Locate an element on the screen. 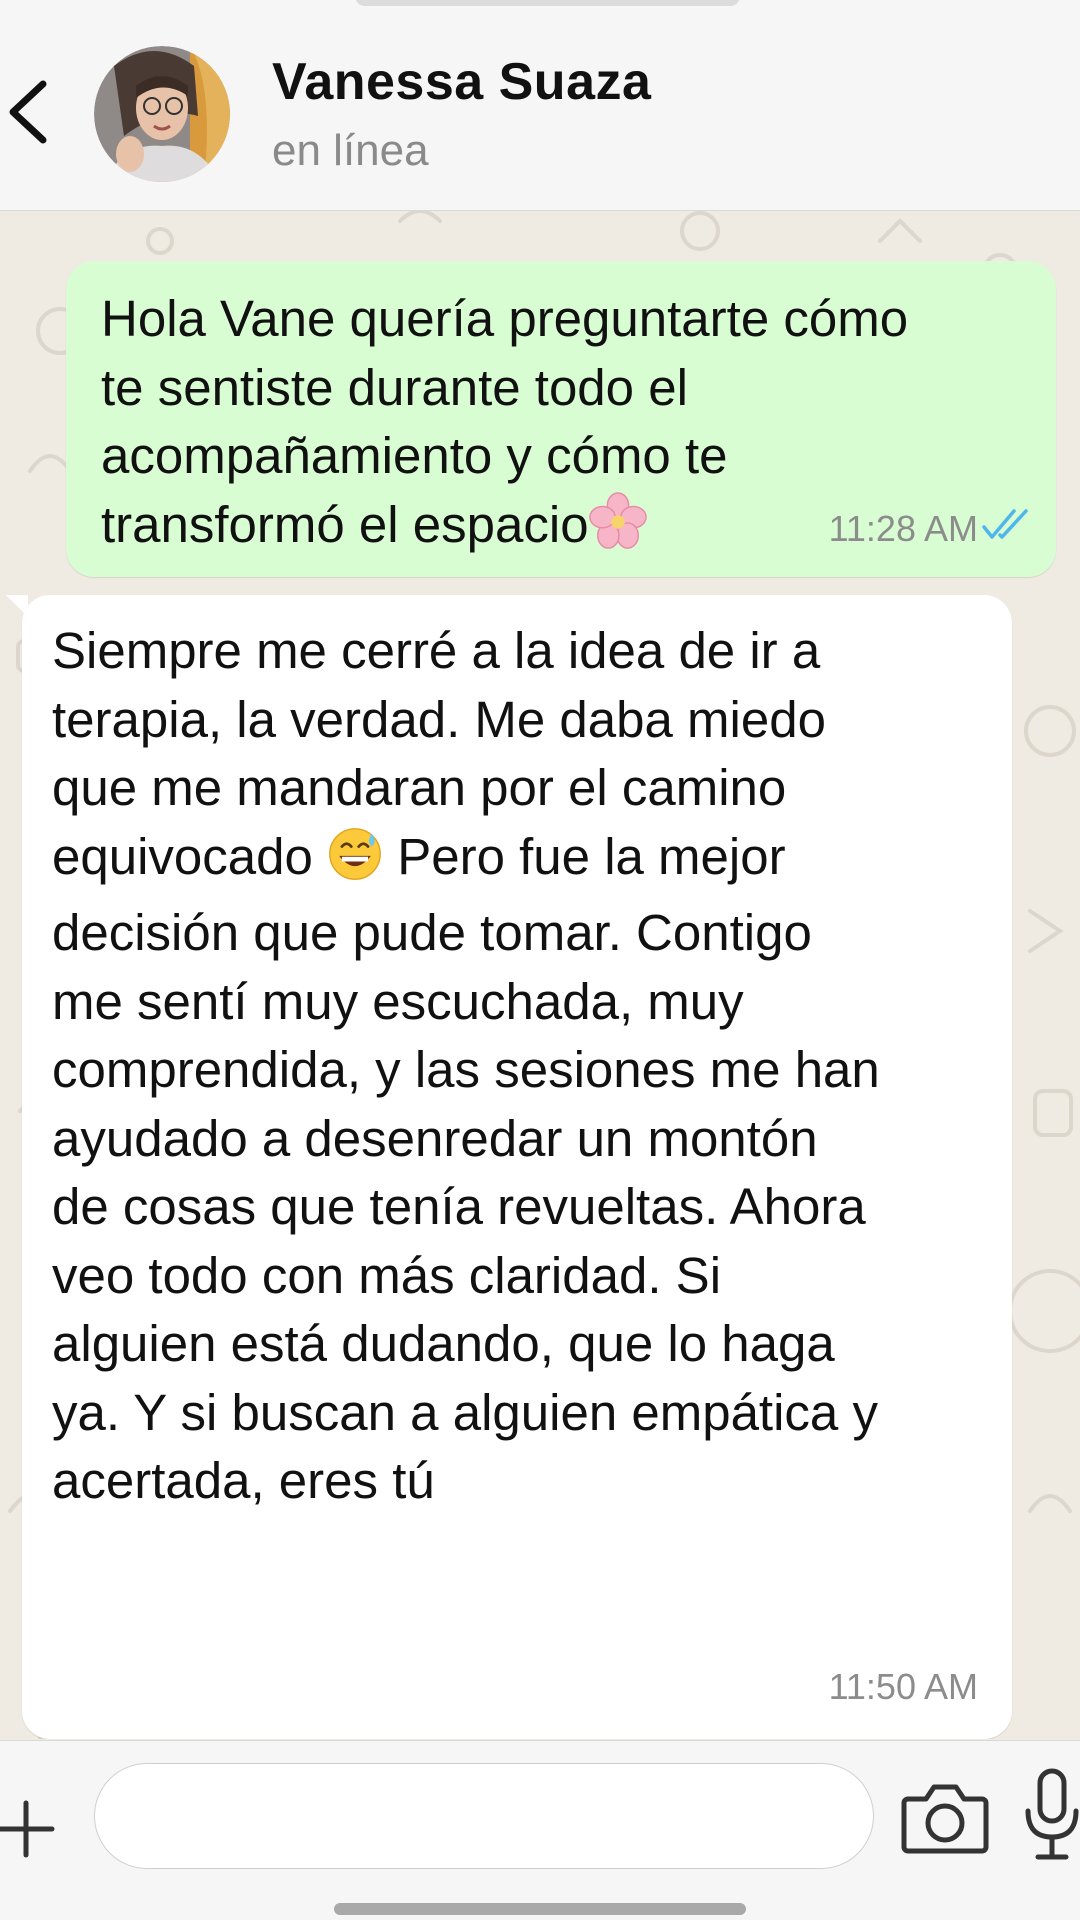  avatar-photo-icon is located at coordinates (162, 114).